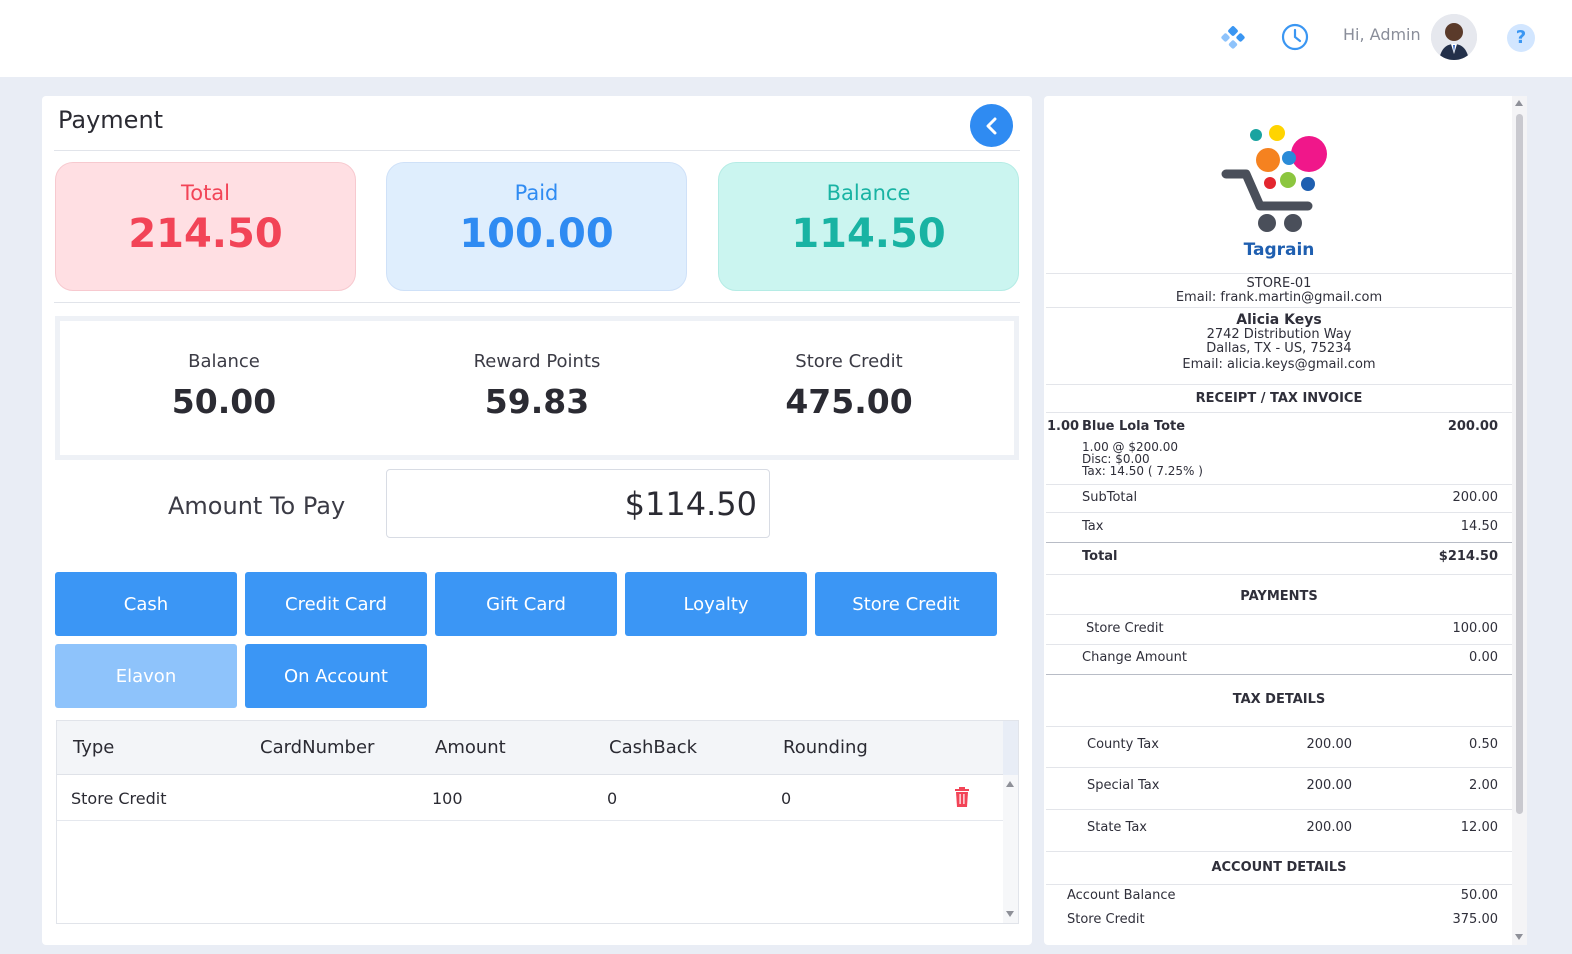 The width and height of the screenshot is (1572, 954). Describe the element at coordinates (146, 676) in the screenshot. I see `elavon-button: Elavon` at that location.